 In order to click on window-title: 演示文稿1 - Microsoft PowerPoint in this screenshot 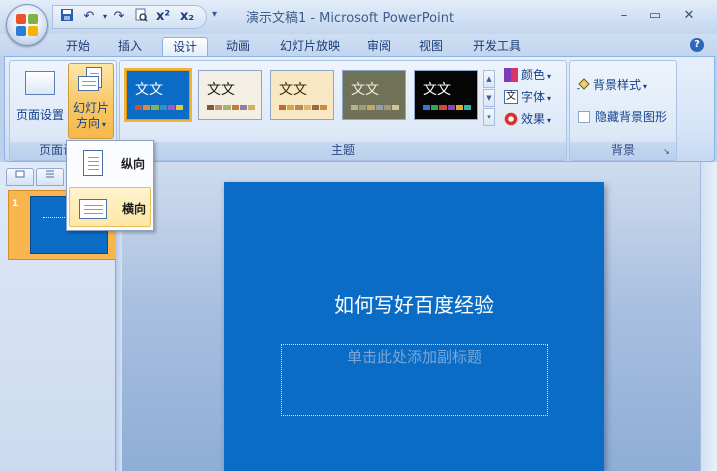, I will do `click(350, 18)`.